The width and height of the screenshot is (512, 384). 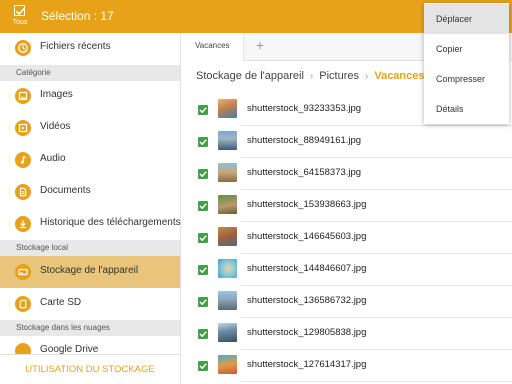 I want to click on section-header-cloud-storage: Stockage dans les nuages, so click(x=90, y=328).